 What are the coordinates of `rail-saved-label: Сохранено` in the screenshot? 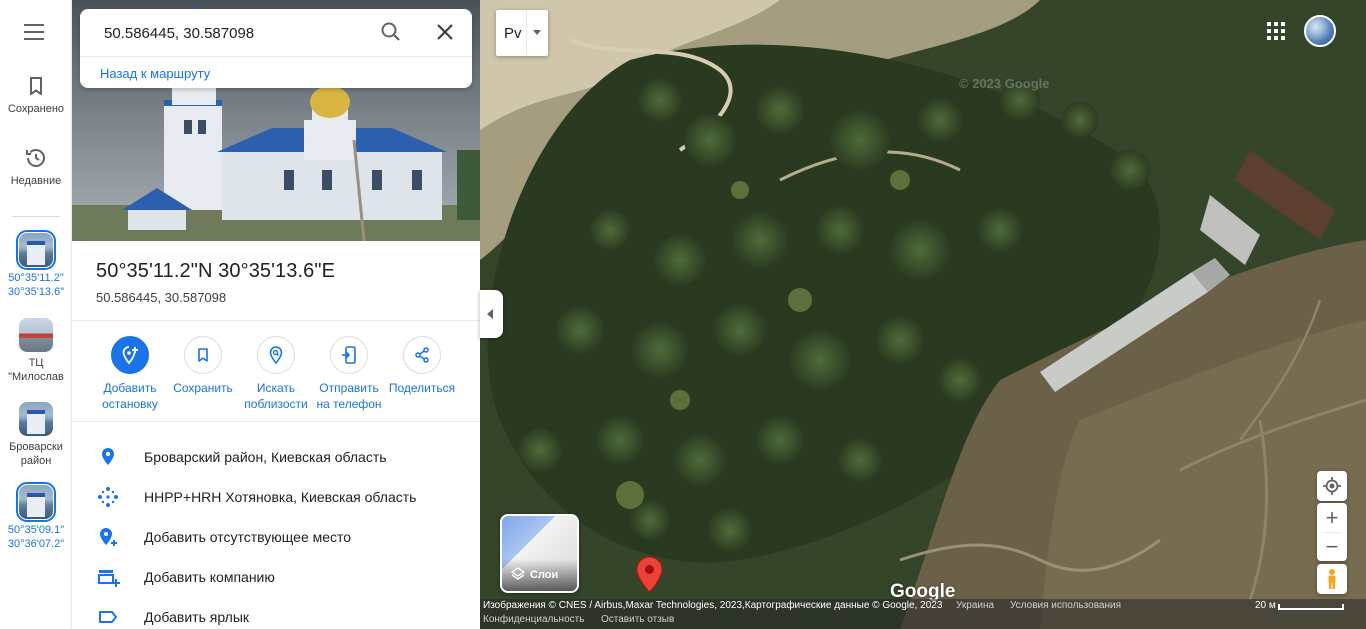 It's located at (36, 109).